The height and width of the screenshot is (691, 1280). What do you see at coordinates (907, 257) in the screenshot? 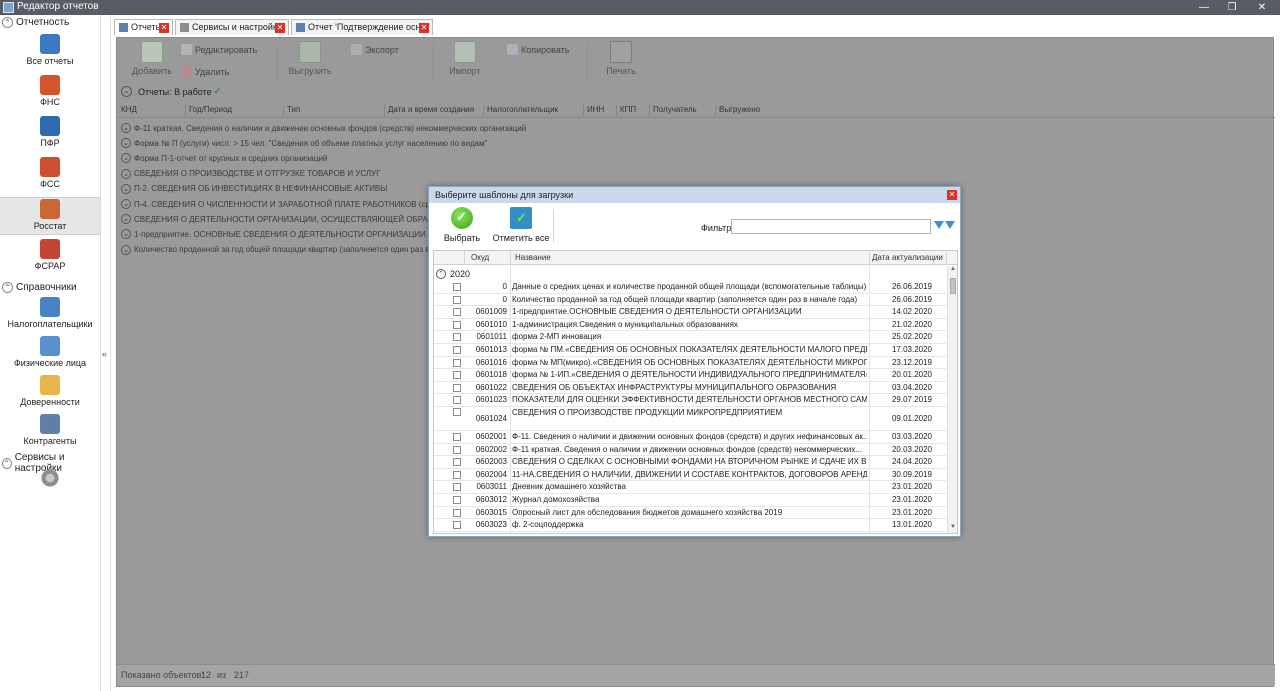
I see `column-header-date: Дата актуализации` at bounding box center [907, 257].